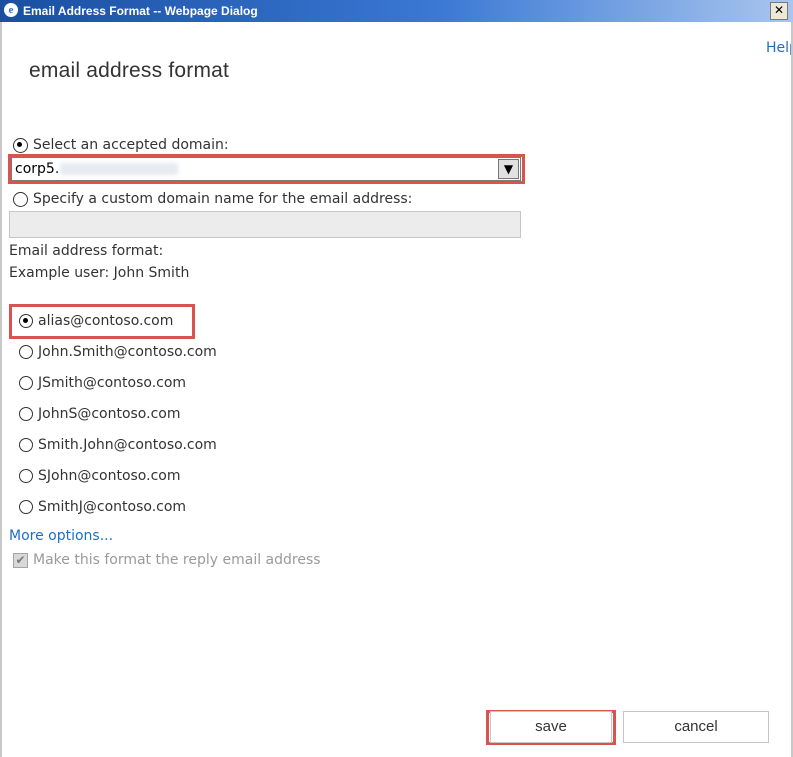  I want to click on format-option-label: SJohn@contoso.com, so click(109, 476).